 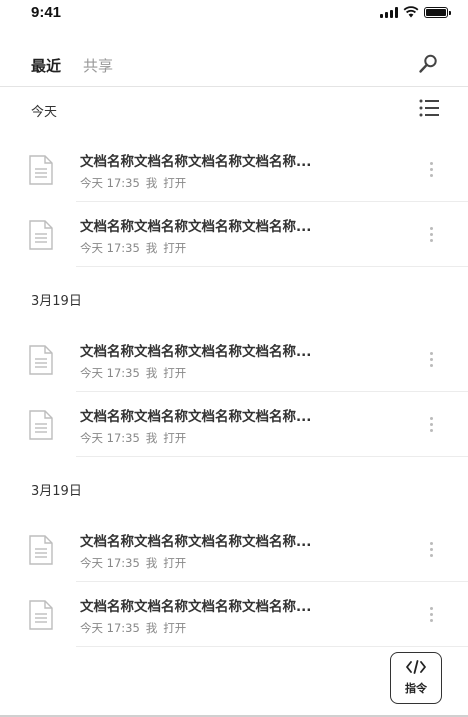 I want to click on command-button-label: 指令, so click(x=416, y=688).